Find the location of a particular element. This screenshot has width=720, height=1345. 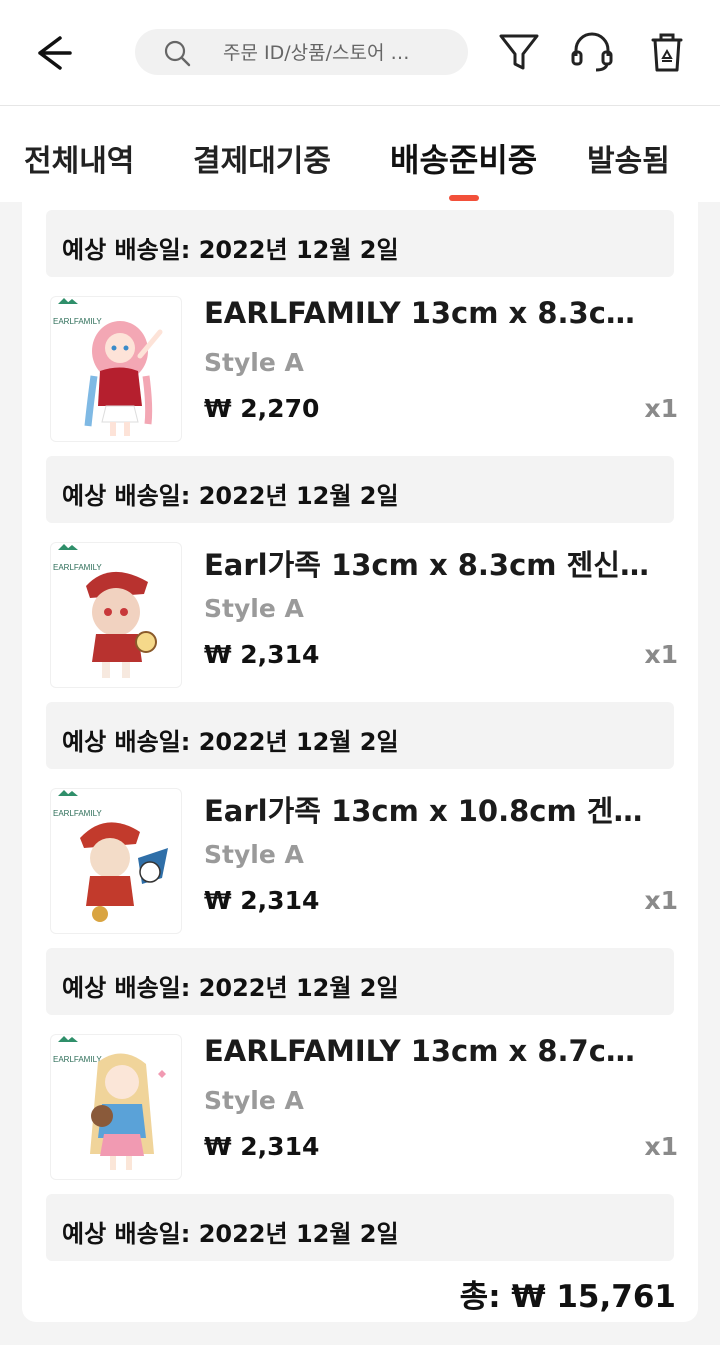

order-status-tabs: 전체내역 결제대기중 배송준비중 발송됨 is located at coordinates (360, 154).